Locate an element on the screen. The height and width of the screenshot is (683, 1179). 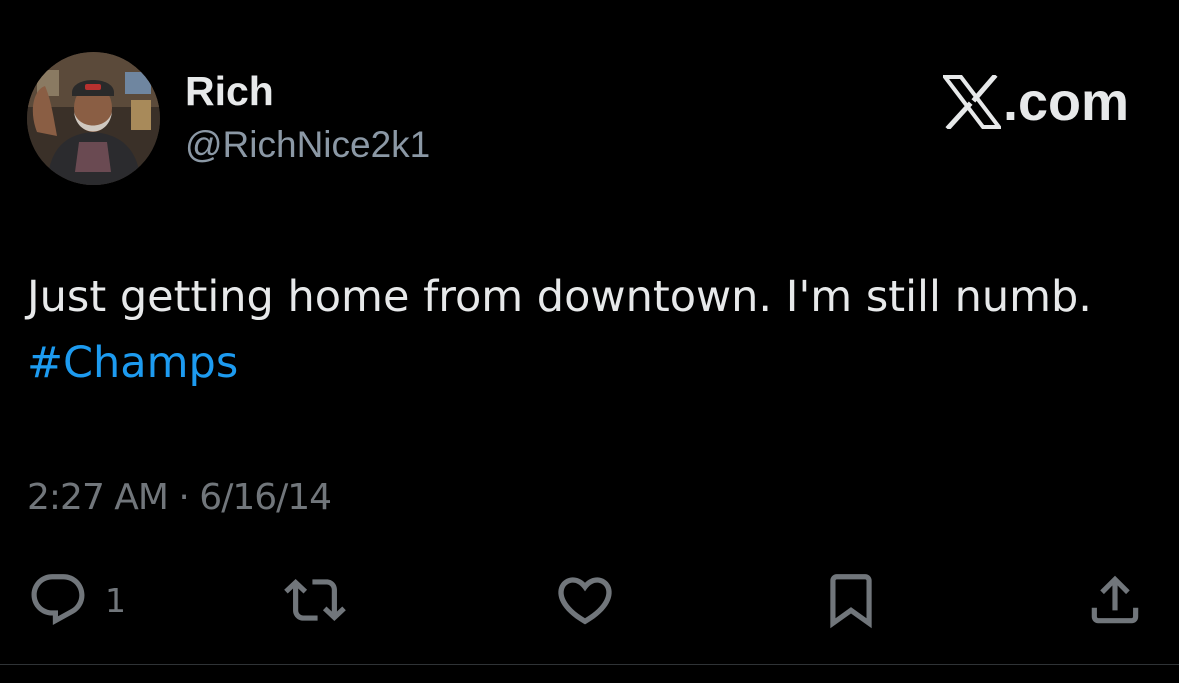
action-bar: 1 is located at coordinates (589, 600).